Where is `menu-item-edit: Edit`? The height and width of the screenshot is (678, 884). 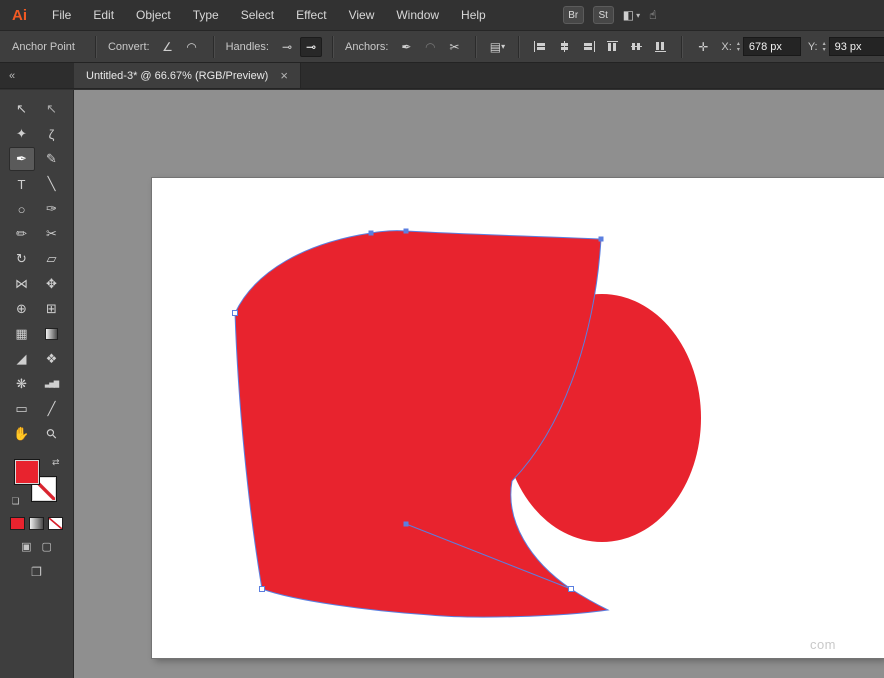 menu-item-edit: Edit is located at coordinates (103, 15).